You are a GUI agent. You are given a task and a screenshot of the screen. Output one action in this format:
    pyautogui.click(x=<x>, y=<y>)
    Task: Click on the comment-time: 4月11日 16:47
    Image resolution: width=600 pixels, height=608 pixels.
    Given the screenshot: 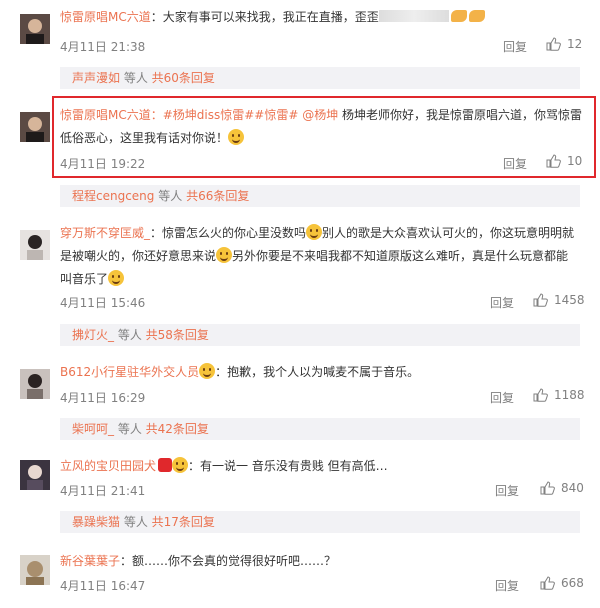 What is the action you would take?
    pyautogui.click(x=103, y=586)
    